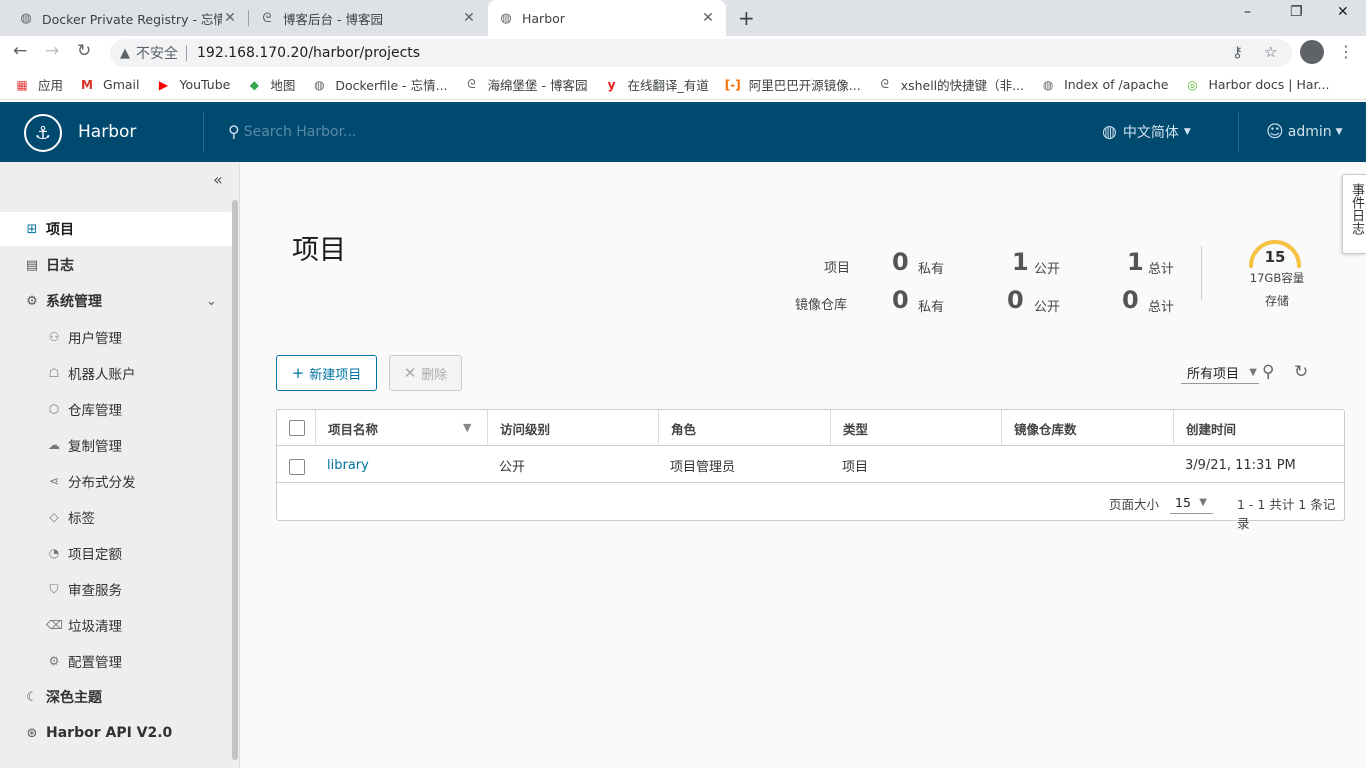 The height and width of the screenshot is (768, 1366). I want to click on tag-icon: ◇, so click(54, 517).